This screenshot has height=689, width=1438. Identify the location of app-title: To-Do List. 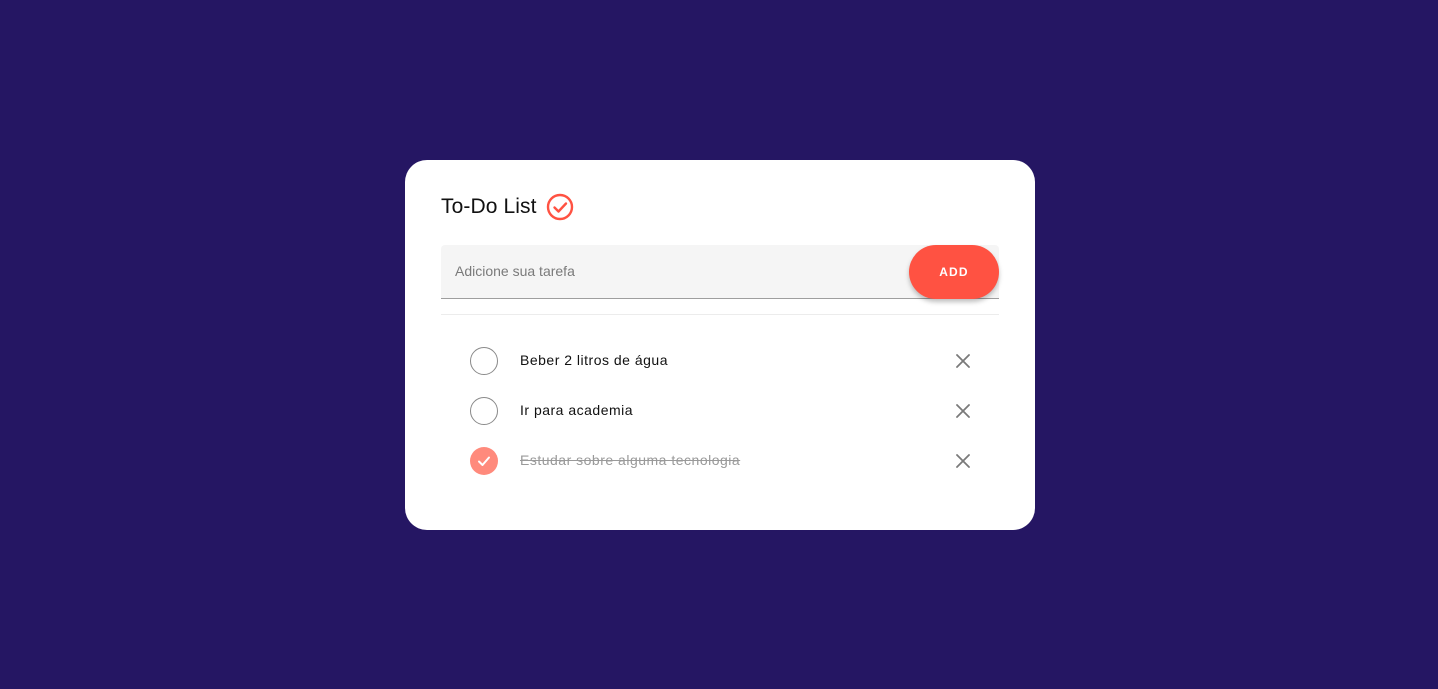
(489, 206).